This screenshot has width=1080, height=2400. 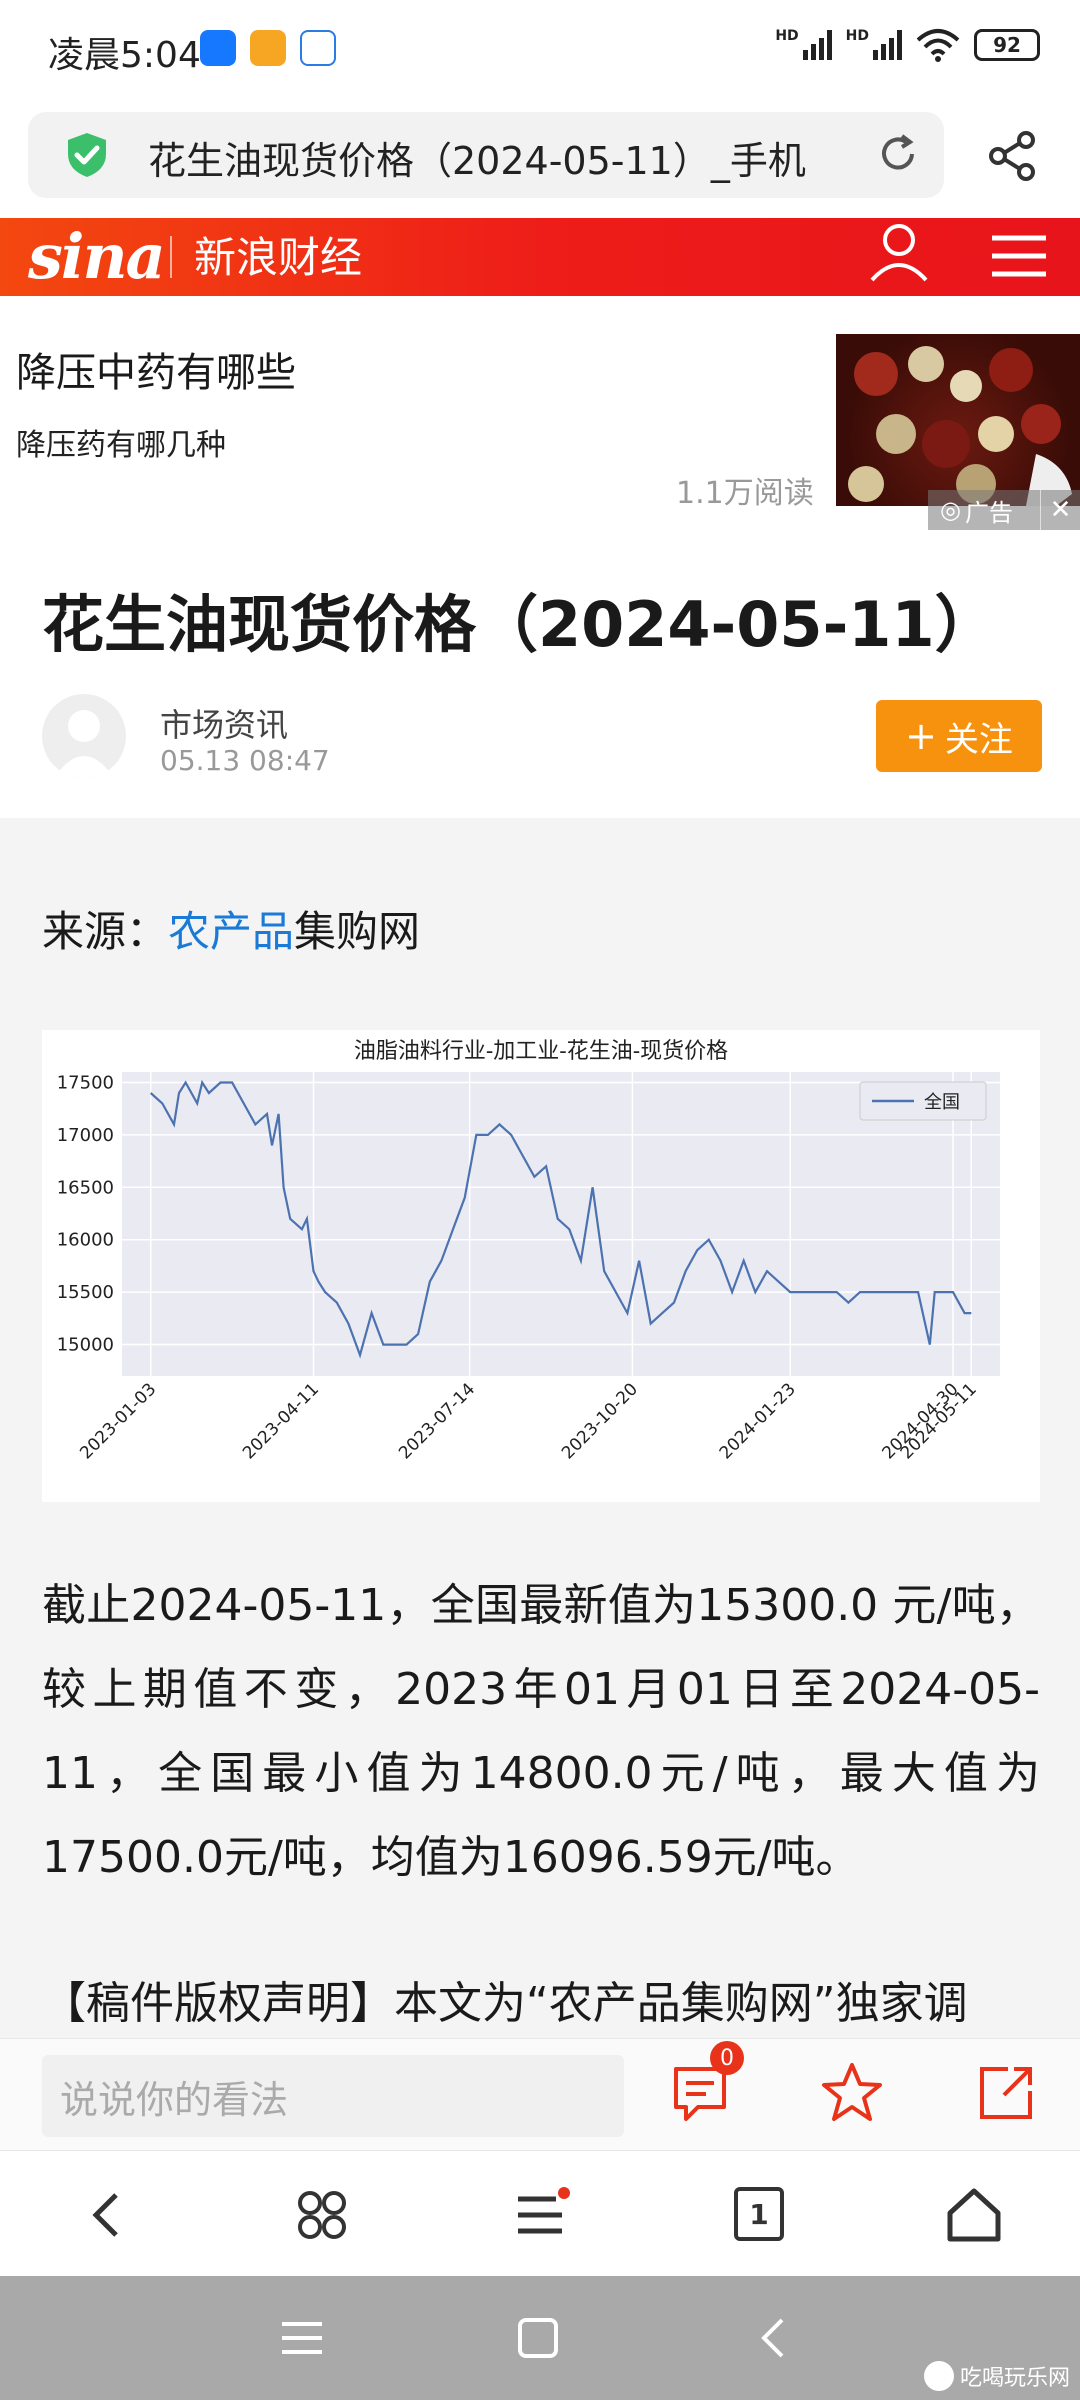 I want to click on recent-apps-icon, so click(x=302, y=2338).